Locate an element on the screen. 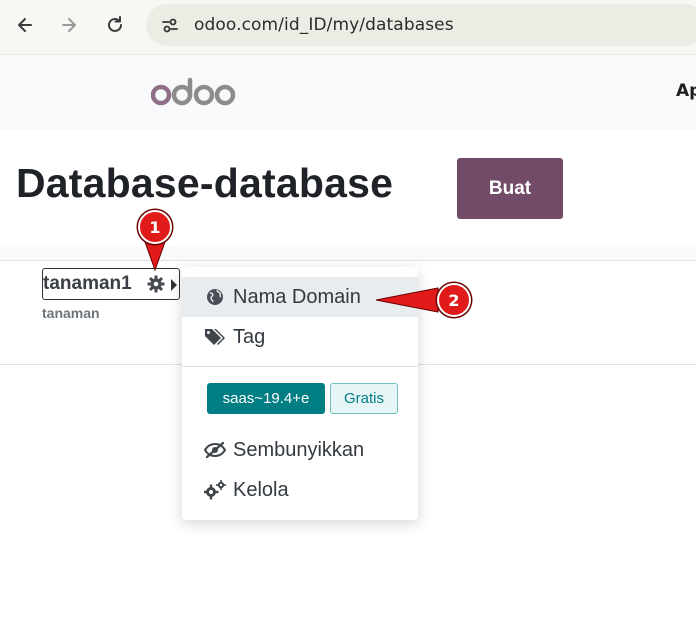  odoo-logo-mark is located at coordinates (193, 91).